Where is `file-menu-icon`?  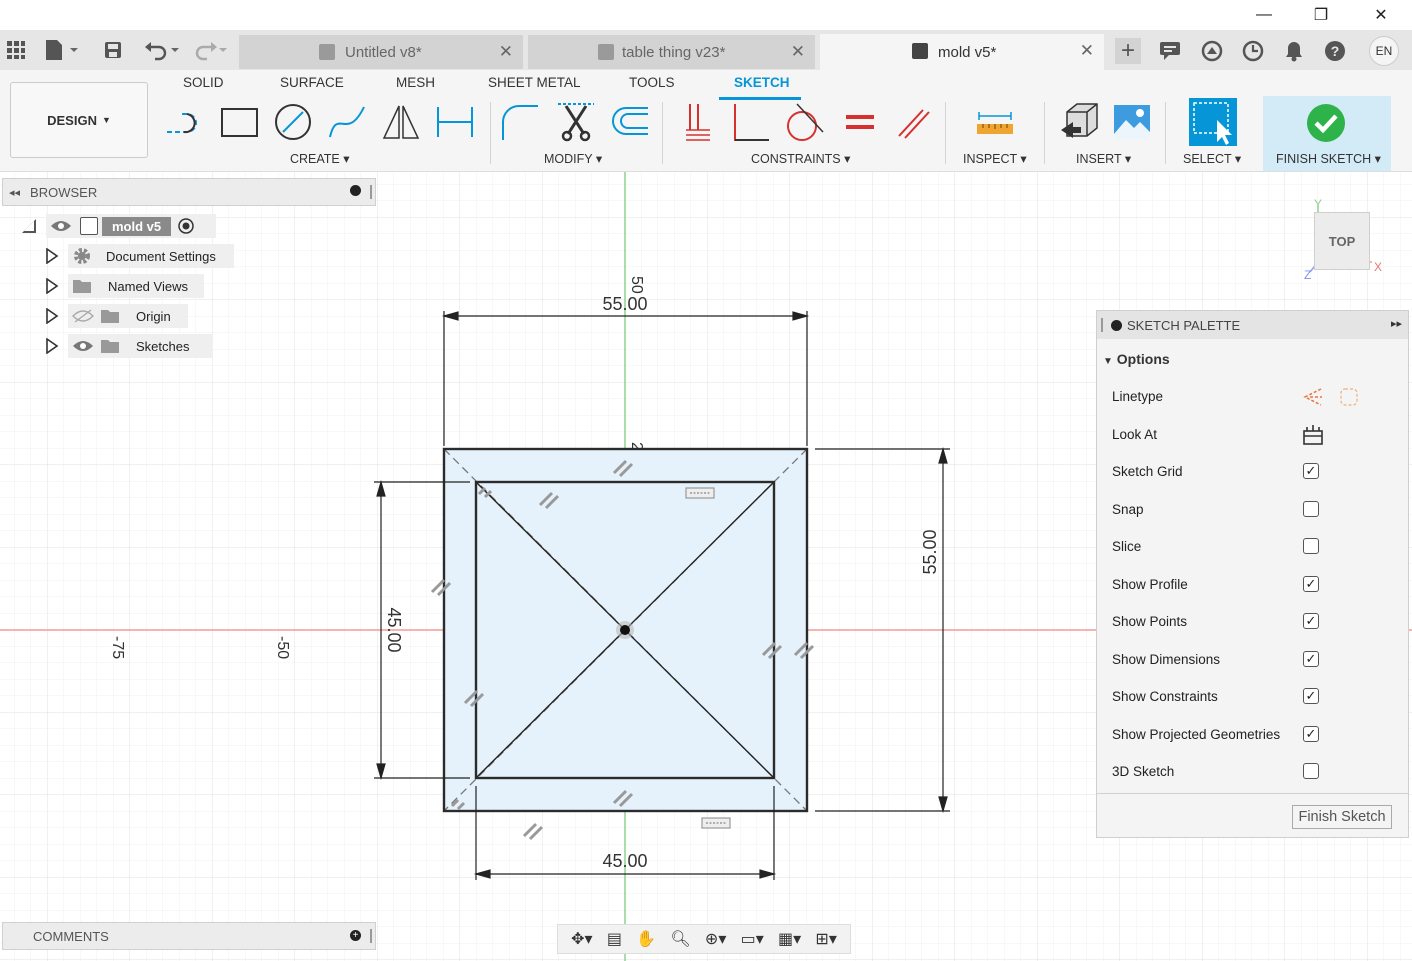
file-menu-icon is located at coordinates (61, 50).